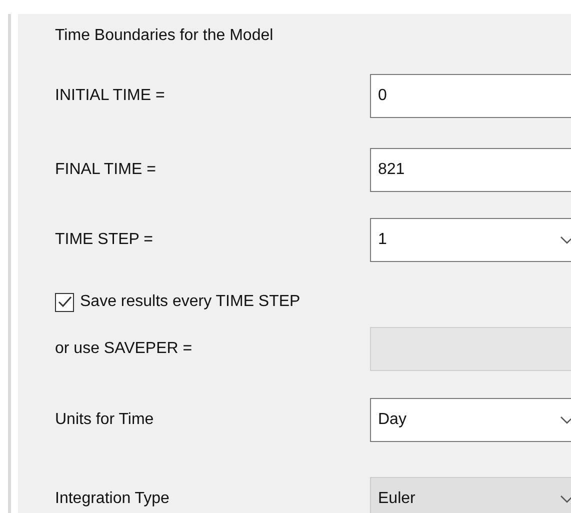 The width and height of the screenshot is (571, 513). What do you see at coordinates (470, 170) in the screenshot?
I see `input-field: 821` at bounding box center [470, 170].